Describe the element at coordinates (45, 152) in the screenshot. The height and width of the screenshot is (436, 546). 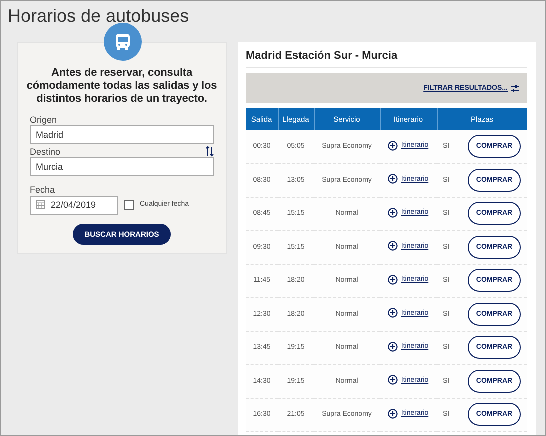
I see `field-label: Destino` at that location.